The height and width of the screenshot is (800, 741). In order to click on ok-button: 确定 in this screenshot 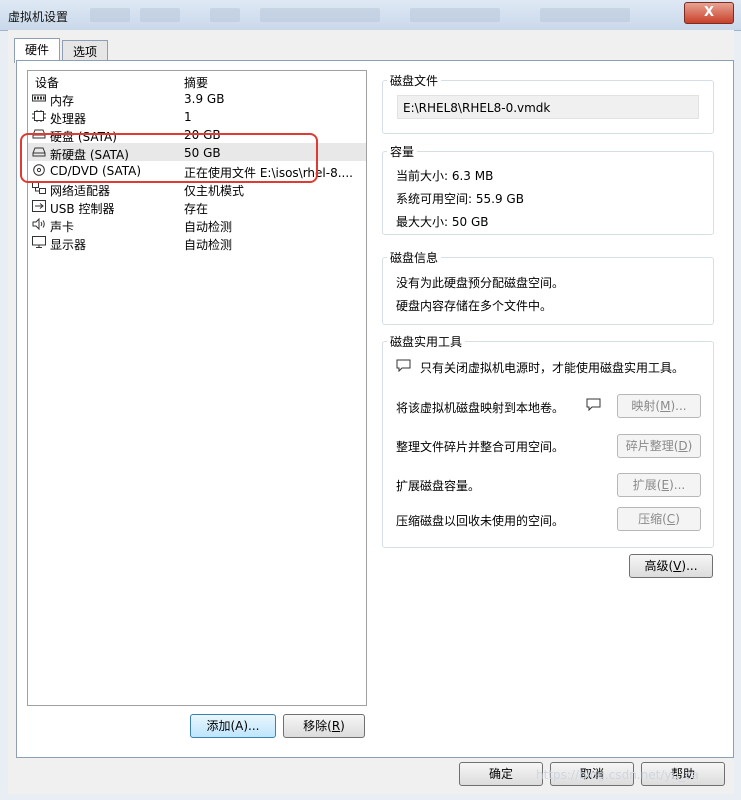, I will do `click(501, 774)`.